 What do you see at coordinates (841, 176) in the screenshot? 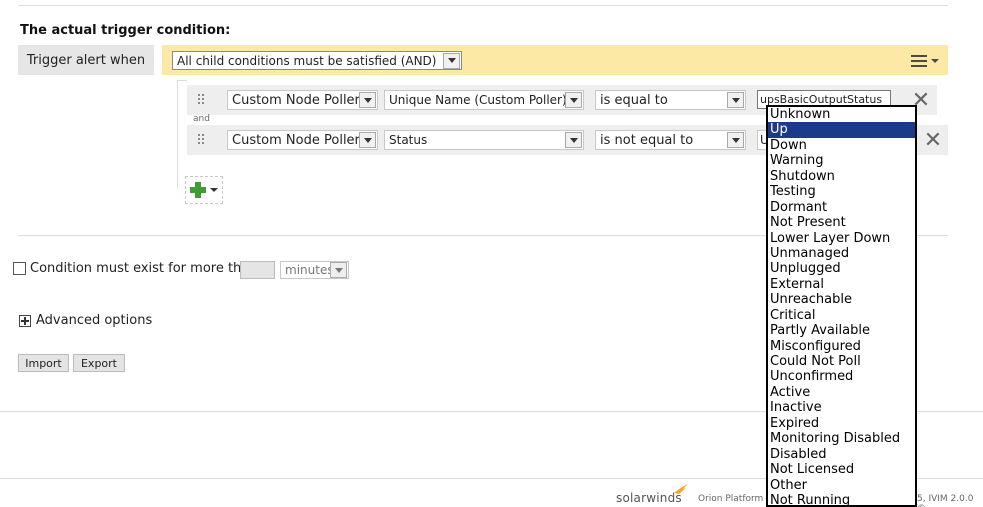
I see `dropdown-option: Shutdown` at bounding box center [841, 176].